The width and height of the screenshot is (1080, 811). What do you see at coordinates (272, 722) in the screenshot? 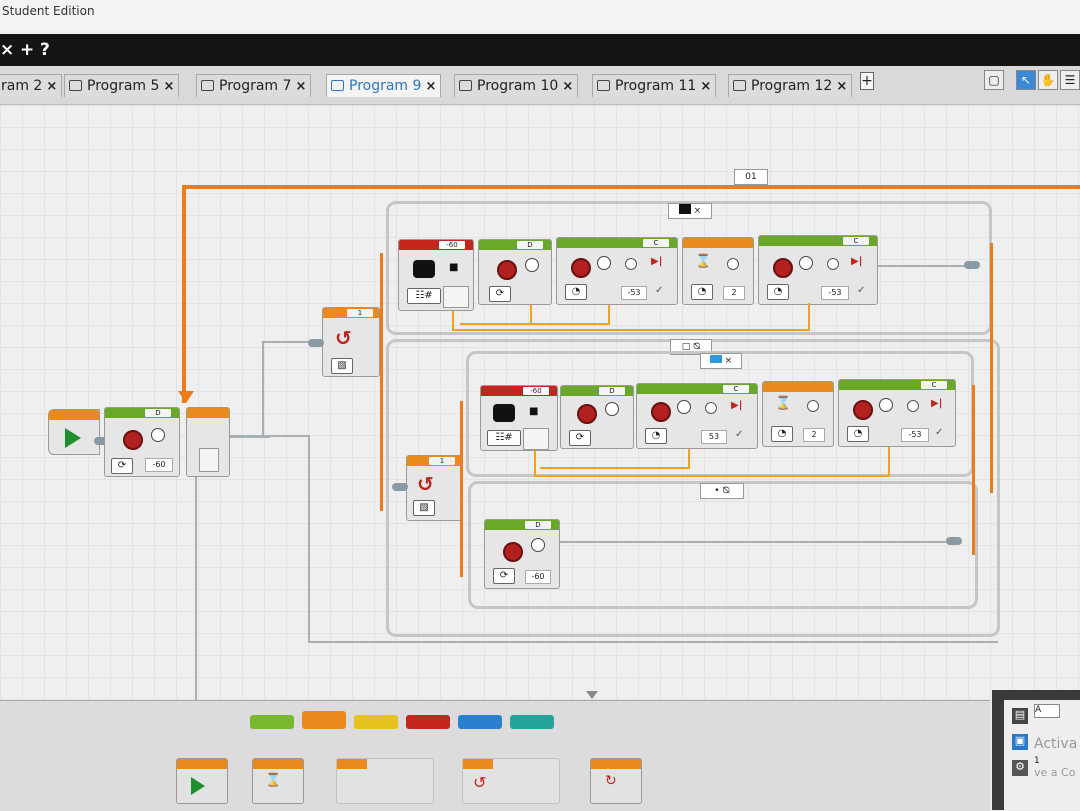
I see `palette-tab-action` at bounding box center [272, 722].